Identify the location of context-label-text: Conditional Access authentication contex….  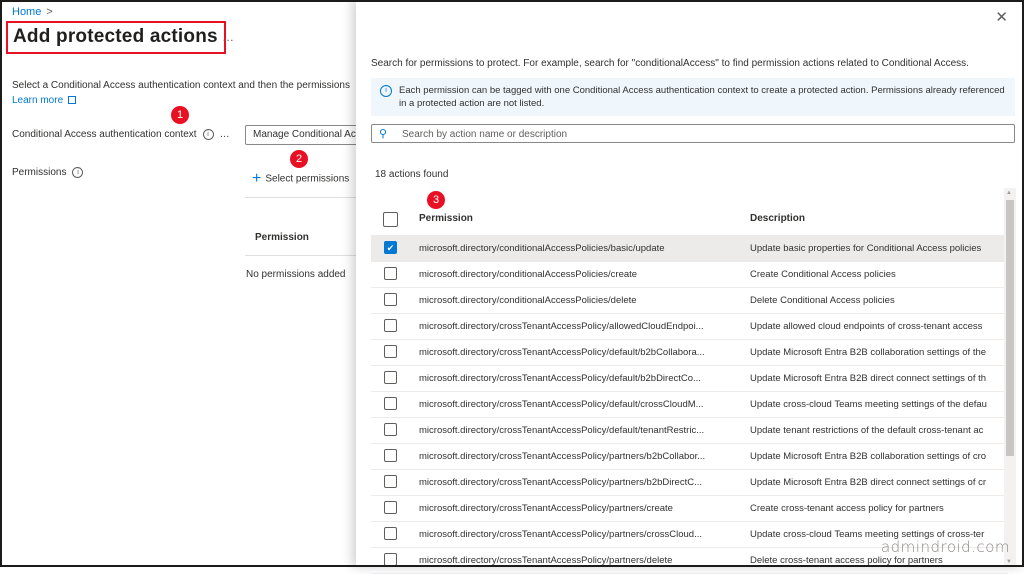
(104, 135).